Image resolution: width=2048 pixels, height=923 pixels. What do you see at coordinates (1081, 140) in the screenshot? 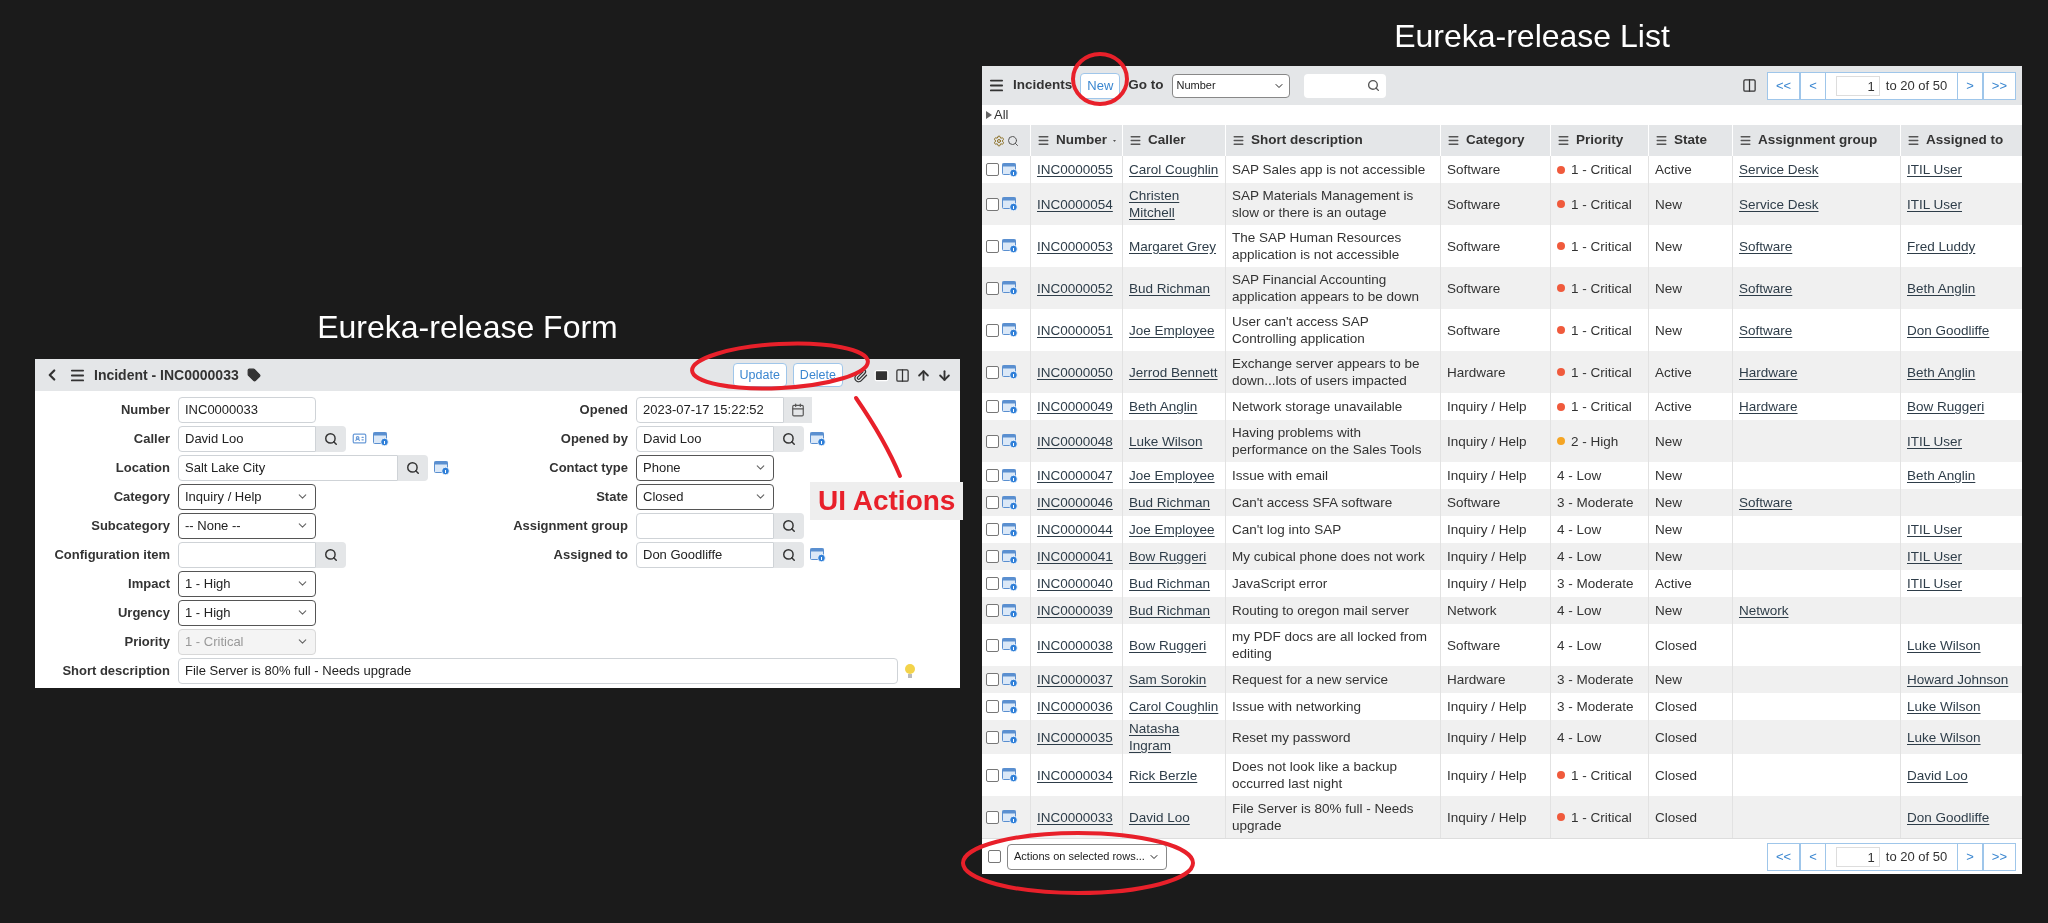
I see `column-header: Number` at bounding box center [1081, 140].